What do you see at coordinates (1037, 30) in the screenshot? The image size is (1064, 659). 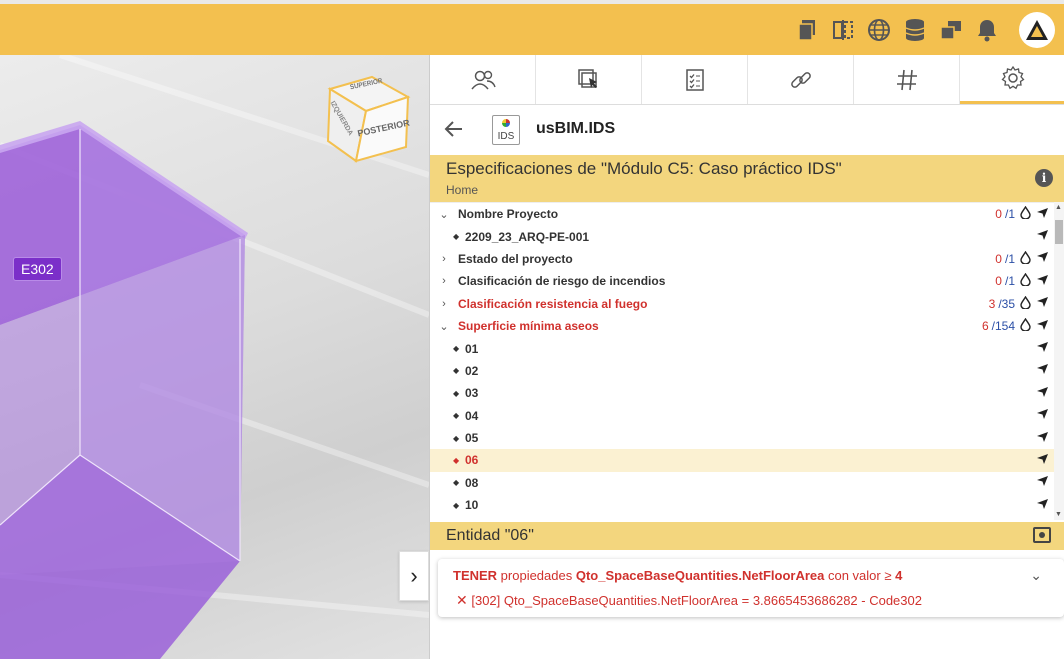 I see `user-avatar` at bounding box center [1037, 30].